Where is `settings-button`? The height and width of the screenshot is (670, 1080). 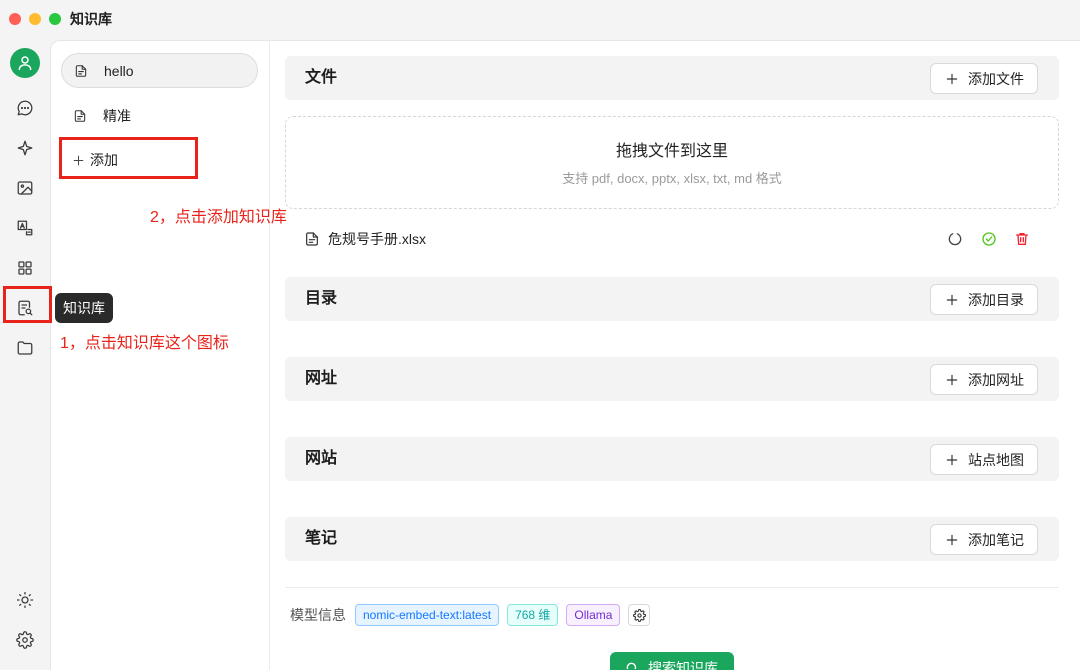
settings-button is located at coordinates (25, 640).